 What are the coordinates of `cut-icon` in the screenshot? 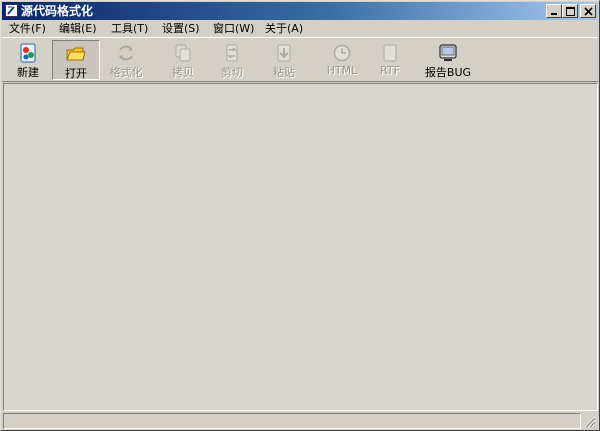 It's located at (232, 53).